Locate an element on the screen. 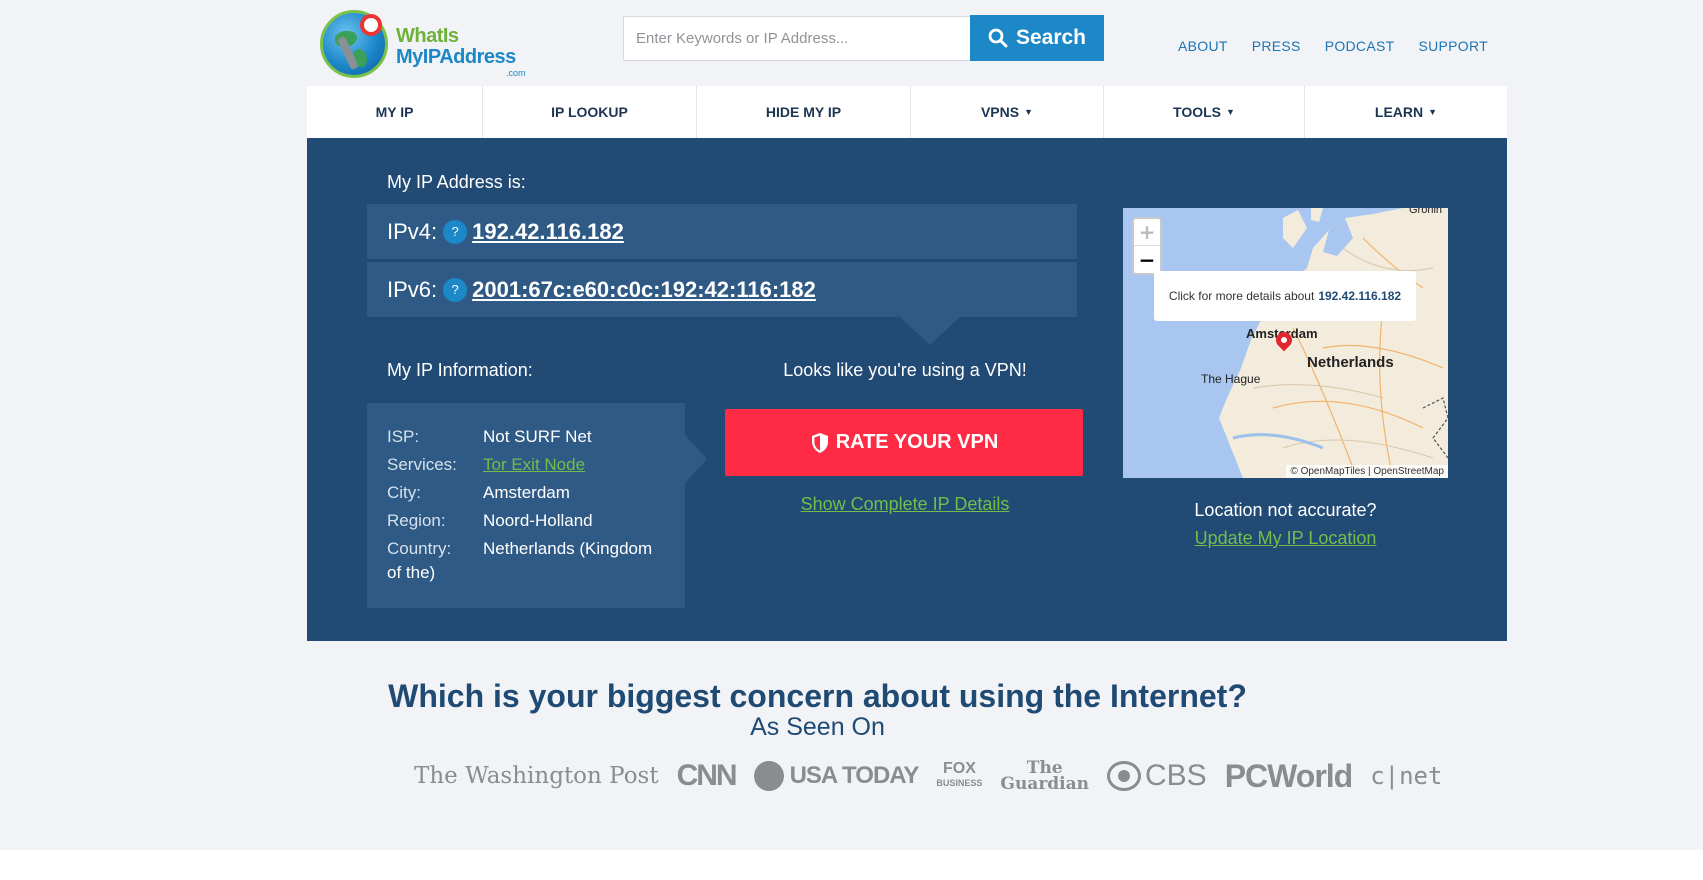 The image size is (1703, 880). nav-item-learn: LEARN ▼ is located at coordinates (1406, 112).